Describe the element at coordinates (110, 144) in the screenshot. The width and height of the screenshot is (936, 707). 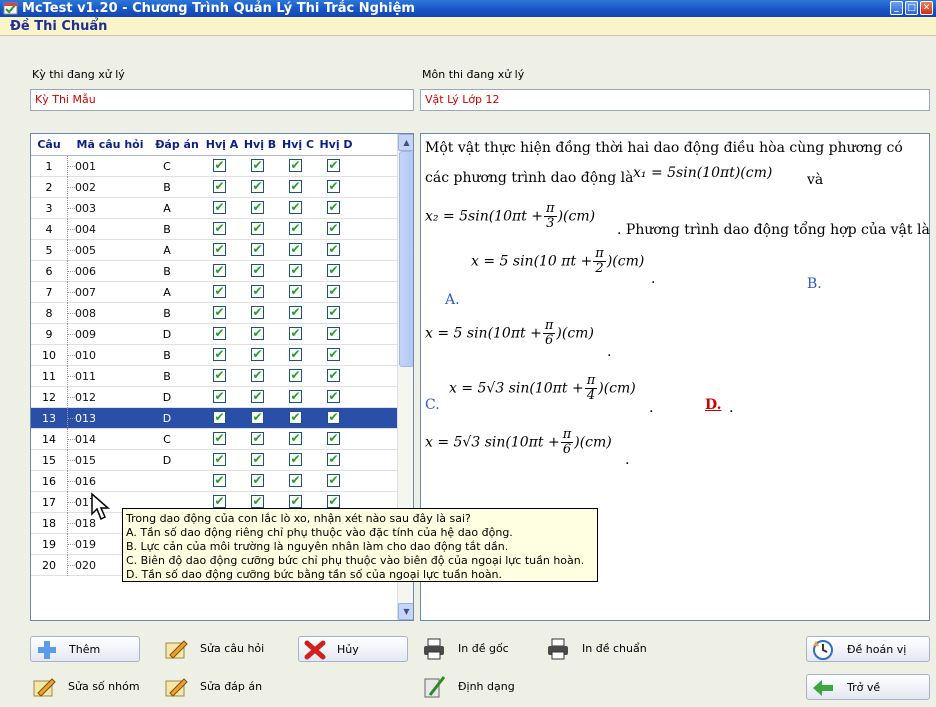
I see `header-id: Mã câu hỏi` at that location.